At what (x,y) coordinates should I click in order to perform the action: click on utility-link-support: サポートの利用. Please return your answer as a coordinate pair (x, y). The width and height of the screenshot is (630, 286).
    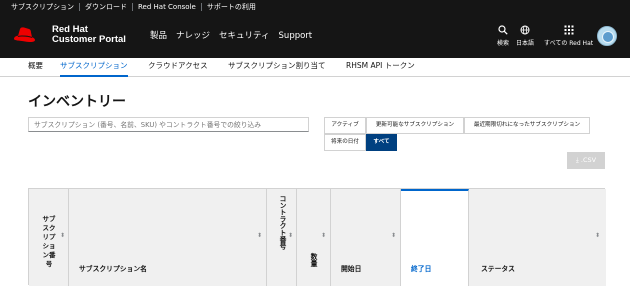
    Looking at the image, I should click on (231, 7).